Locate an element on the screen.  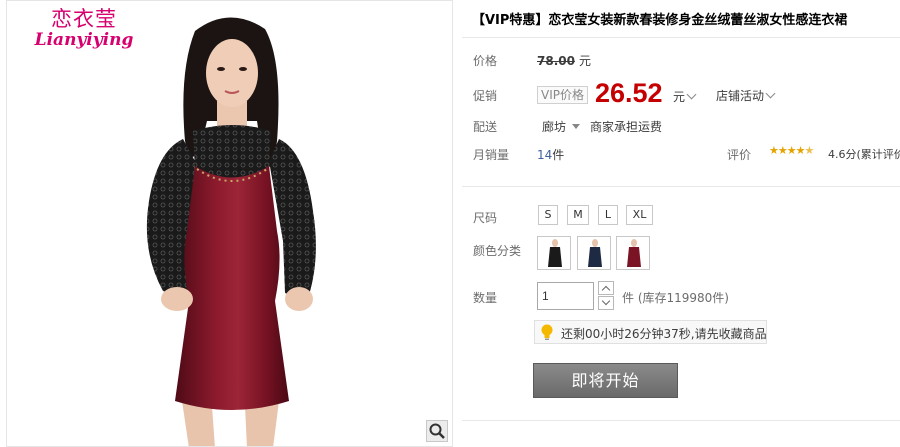
price-label: 价格 is located at coordinates (485, 61).